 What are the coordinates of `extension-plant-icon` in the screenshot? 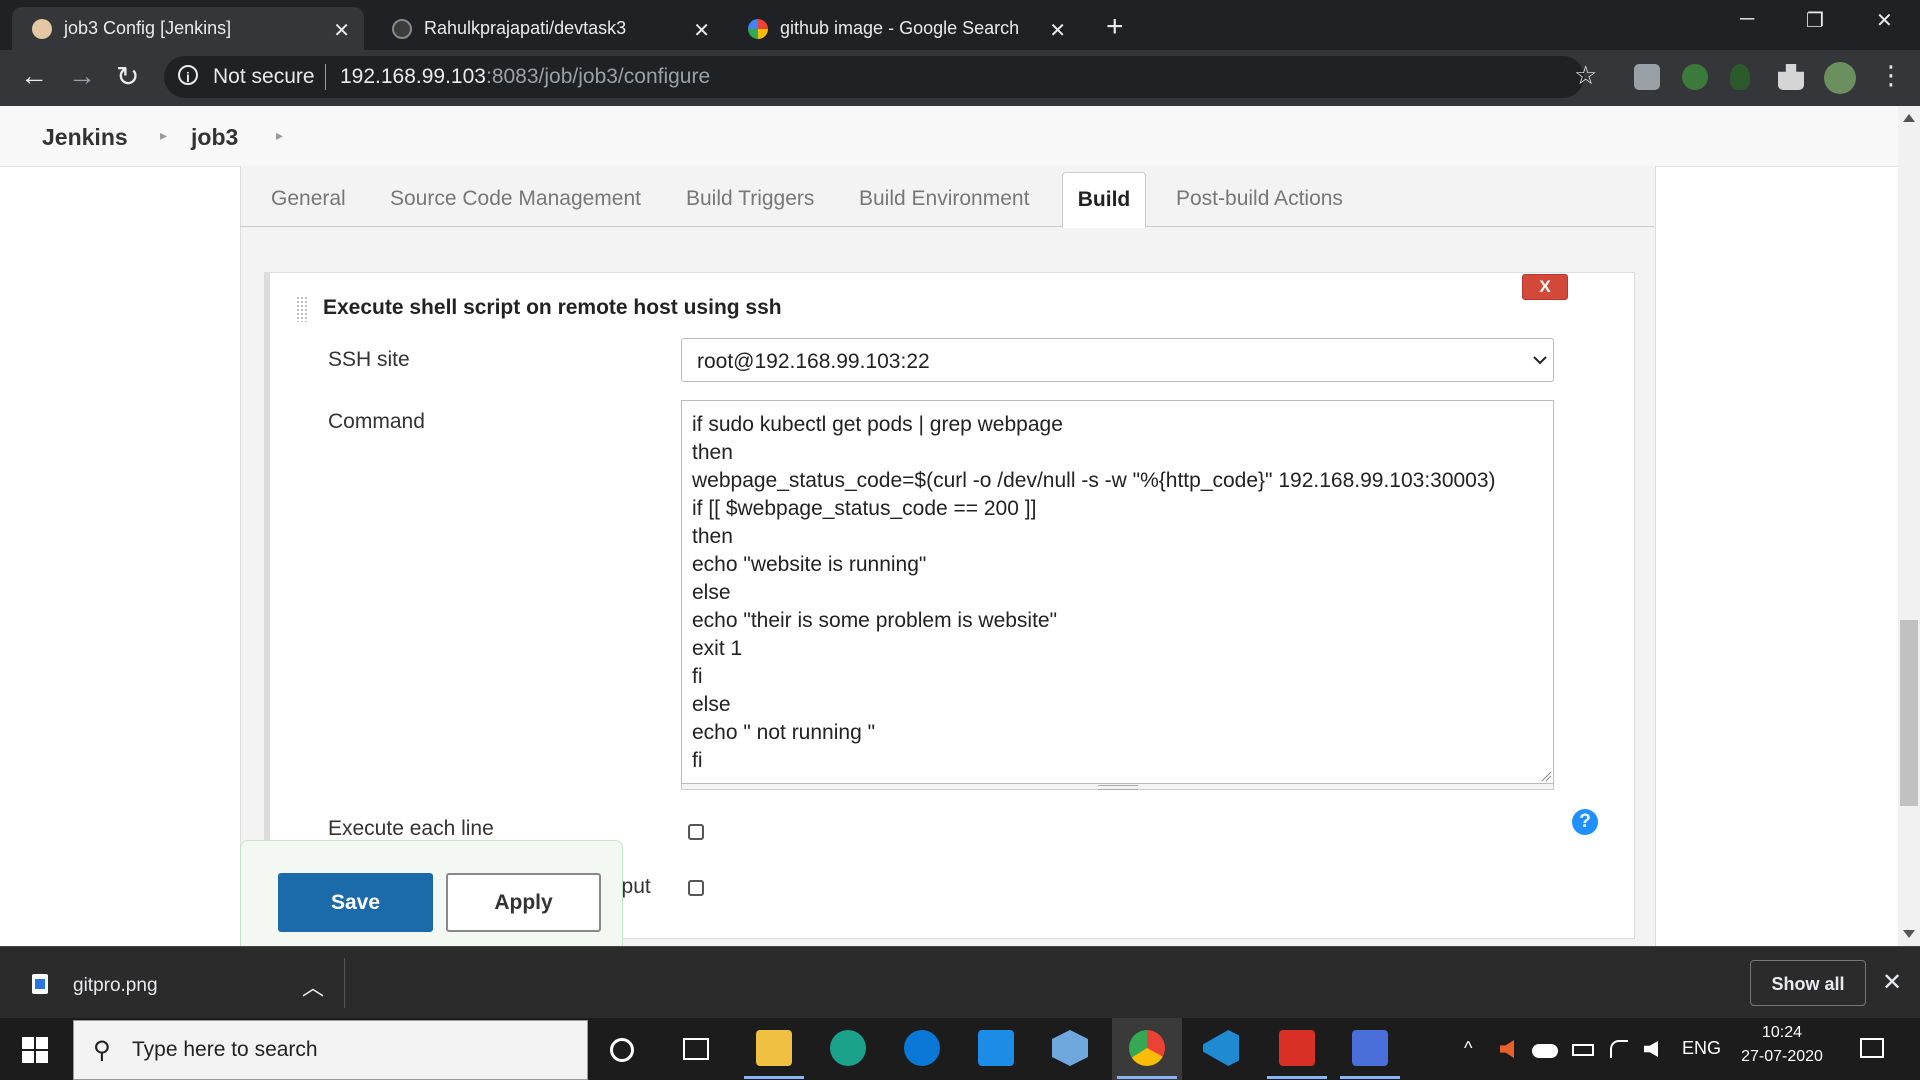 It's located at (1695, 77).